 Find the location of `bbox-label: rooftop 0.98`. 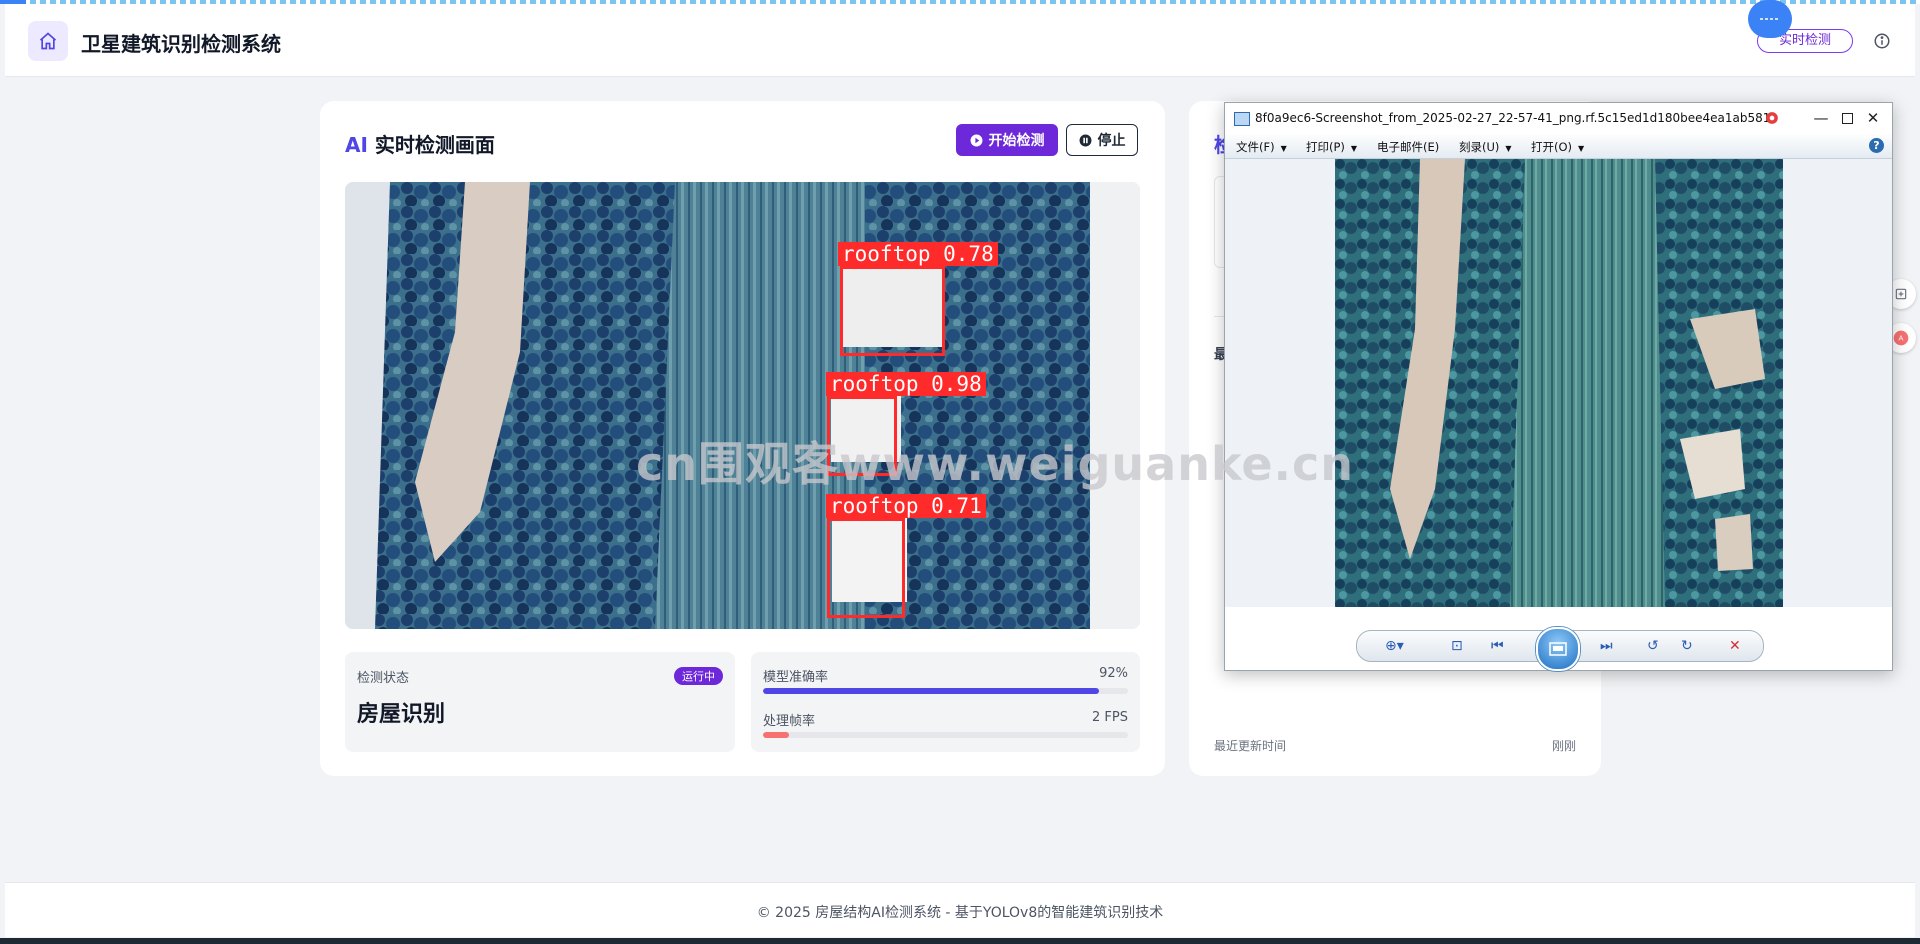

bbox-label: rooftop 0.98 is located at coordinates (906, 384).